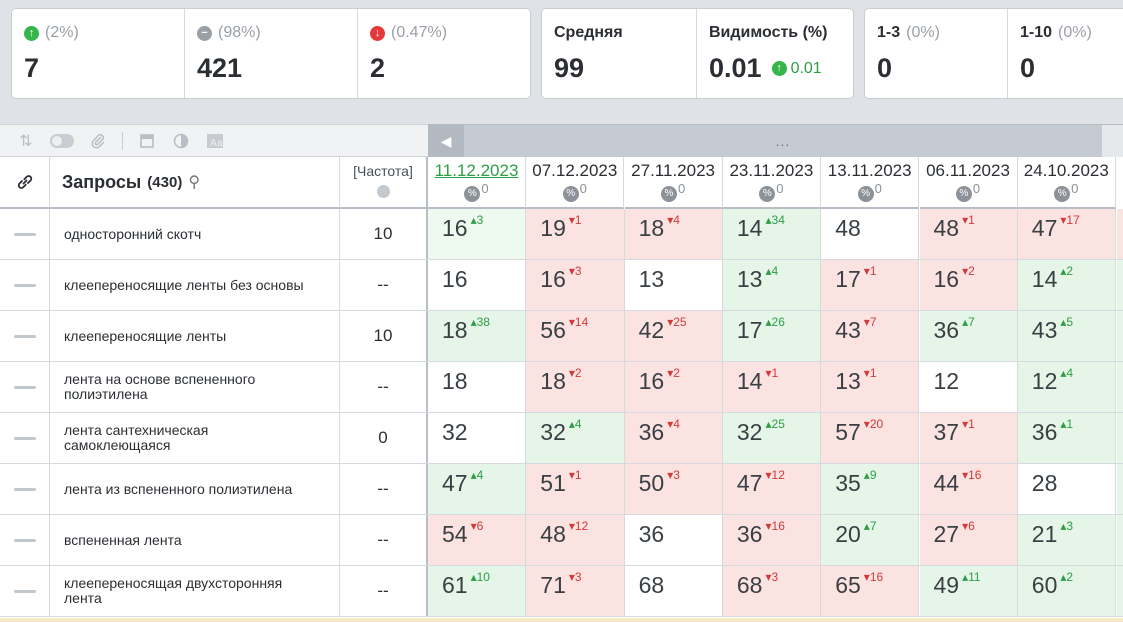  What do you see at coordinates (477, 387) in the screenshot?
I see `position-cell: 18` at bounding box center [477, 387].